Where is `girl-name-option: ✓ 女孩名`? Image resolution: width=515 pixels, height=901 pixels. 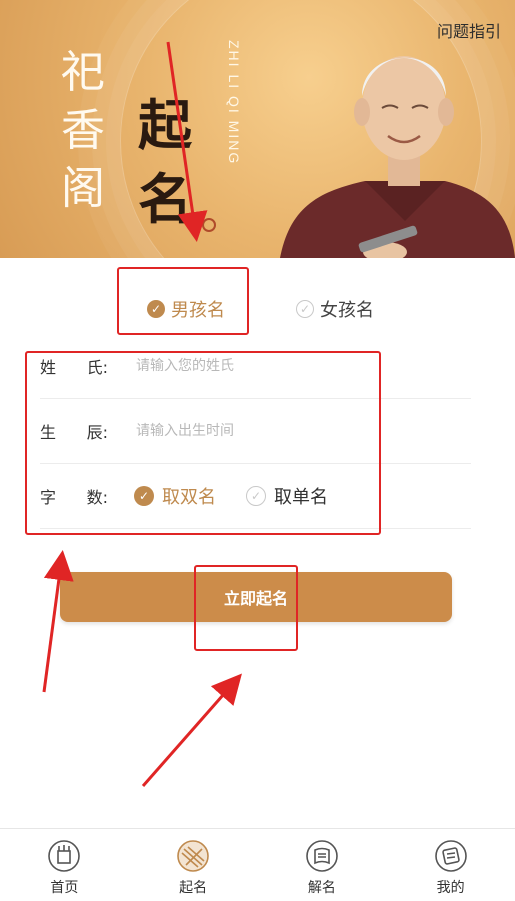 girl-name-option: ✓ 女孩名 is located at coordinates (335, 309).